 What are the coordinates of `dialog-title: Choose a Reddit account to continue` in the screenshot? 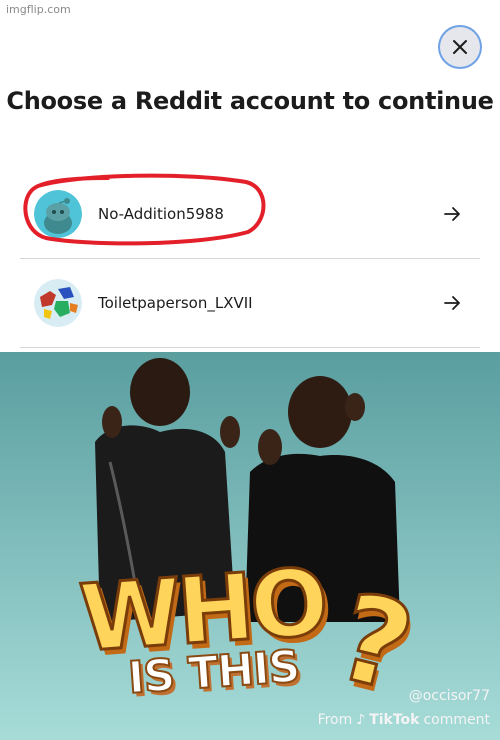 It's located at (250, 101).